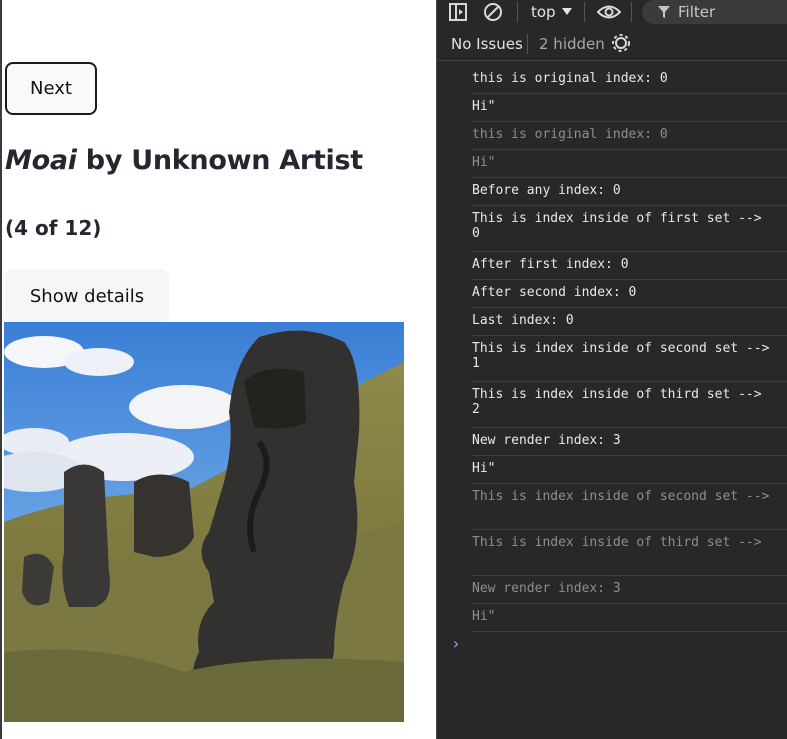 The height and width of the screenshot is (739, 787). I want to click on issues-status: No Issues, so click(487, 44).